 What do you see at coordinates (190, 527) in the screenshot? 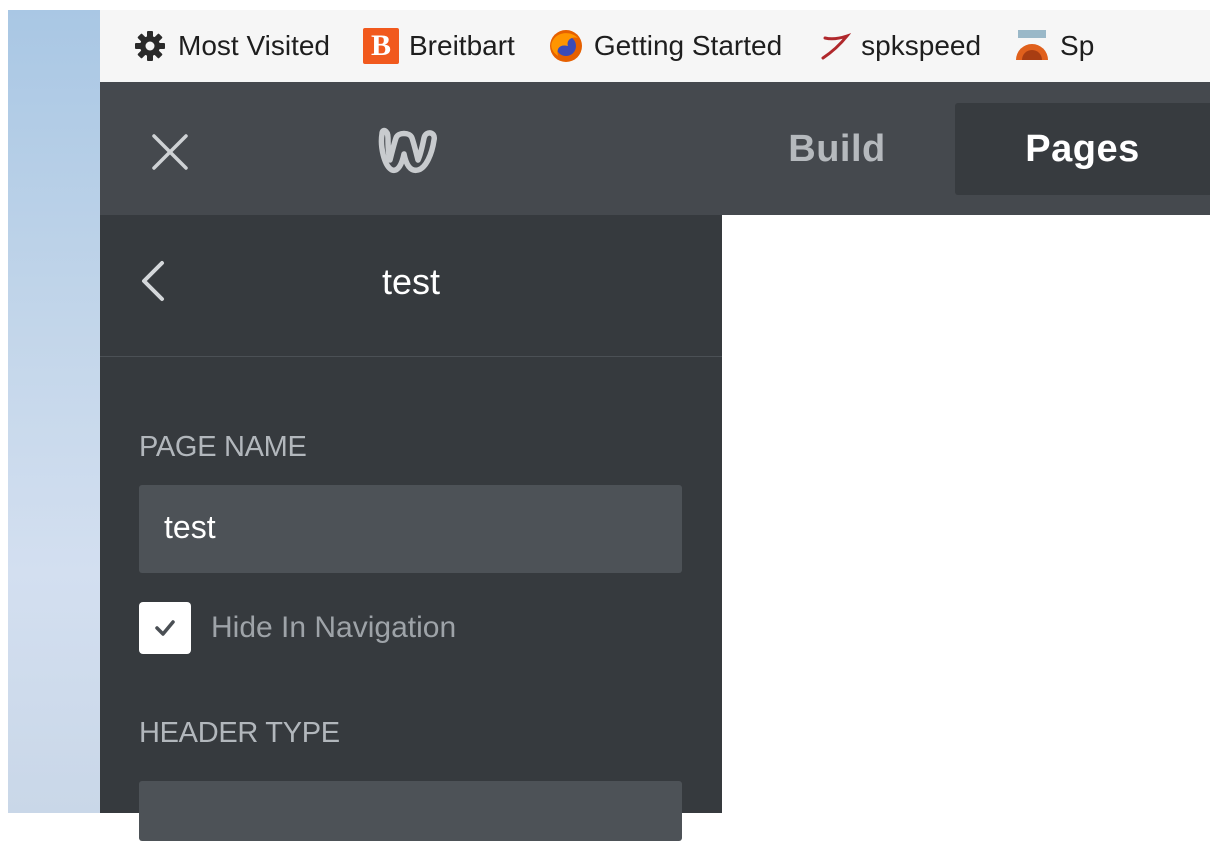
I see `page-name-value: test` at bounding box center [190, 527].